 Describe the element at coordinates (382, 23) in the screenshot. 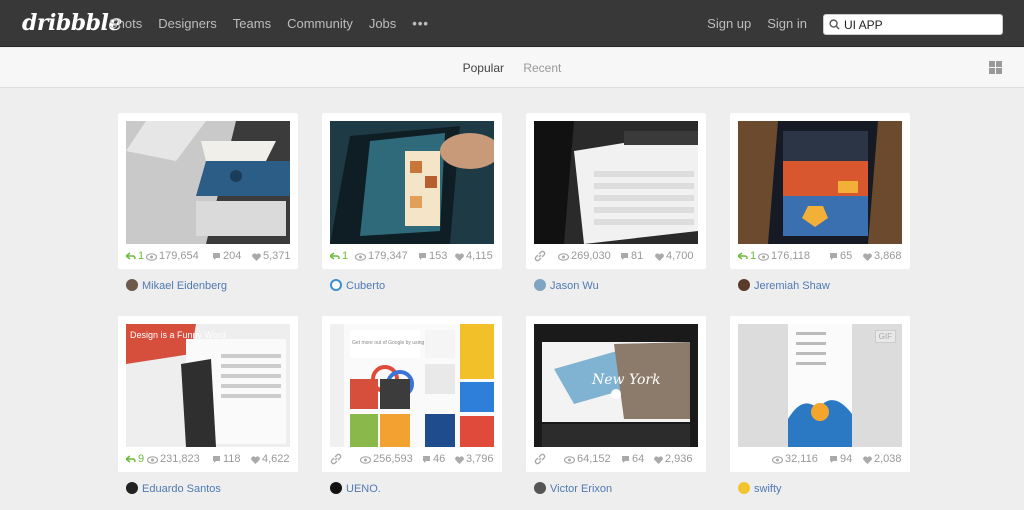

I see `nav-jobs: Jobs` at that location.